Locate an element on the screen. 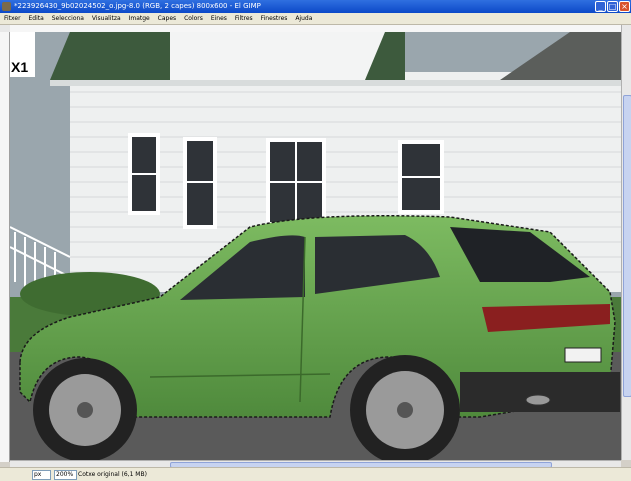  ruler-corner is located at coordinates (5, 28).